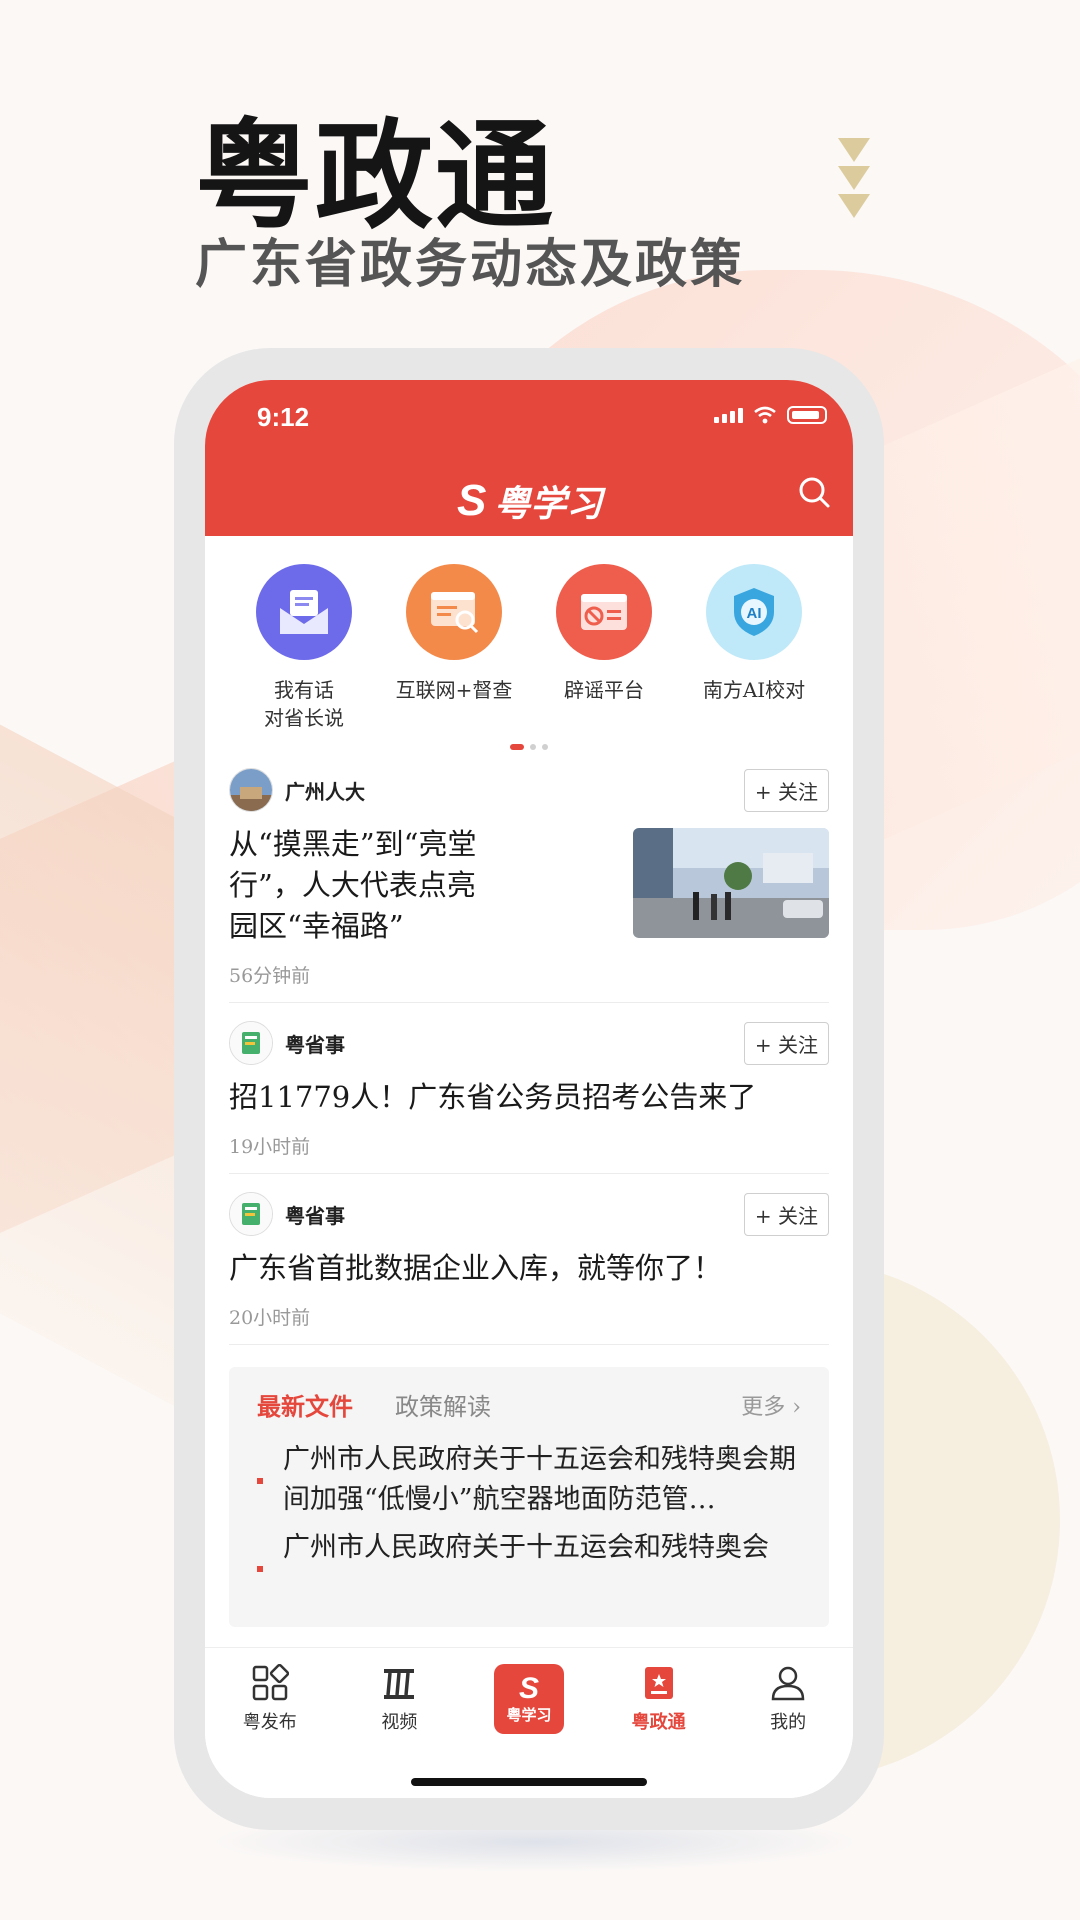  I want to click on search-icon, so click(814, 492).